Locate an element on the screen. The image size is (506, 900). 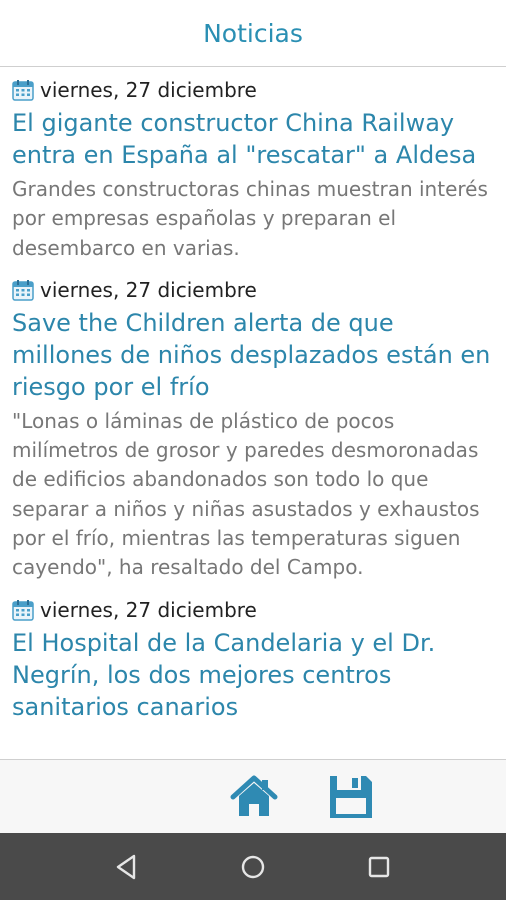
bottom-toolbar is located at coordinates (253, 796).